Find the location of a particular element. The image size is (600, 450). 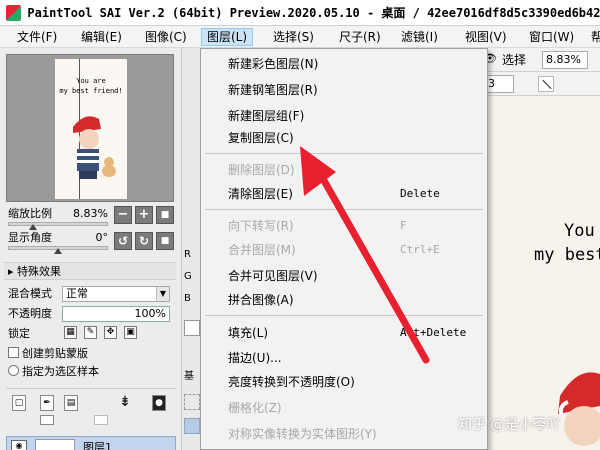

menu-clear-layer: 清除图层(E) Delete is located at coordinates (344, 194).